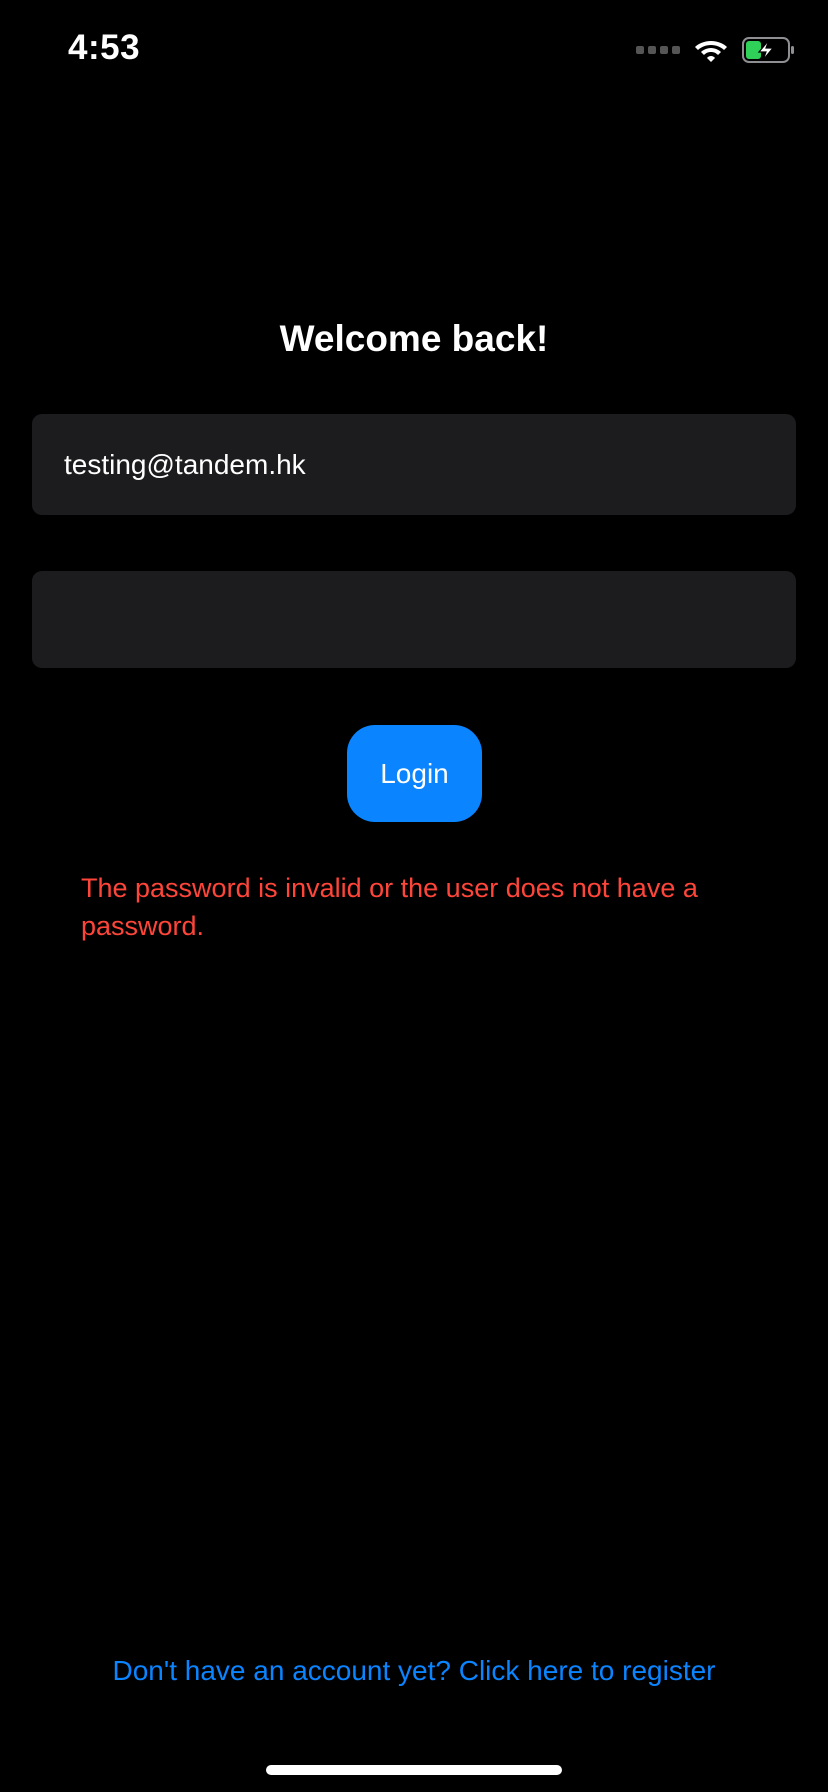  What do you see at coordinates (414, 1770) in the screenshot?
I see `home-indicator` at bounding box center [414, 1770].